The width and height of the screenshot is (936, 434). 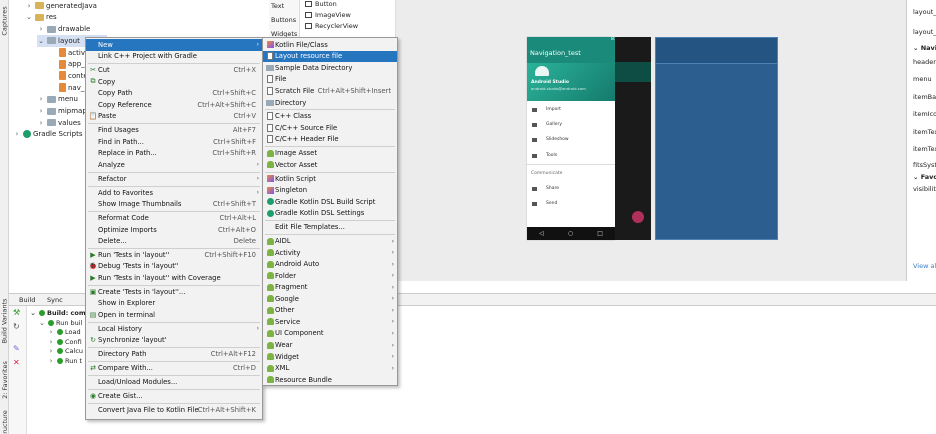 I want to click on menu-item-delete: Delete... Delete, so click(x=174, y=241).